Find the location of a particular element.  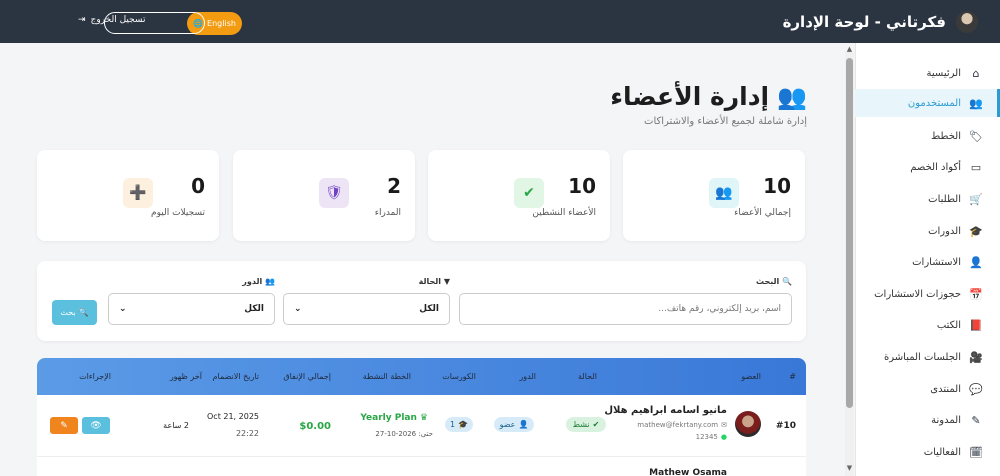

language-button-label: English is located at coordinates (221, 23).